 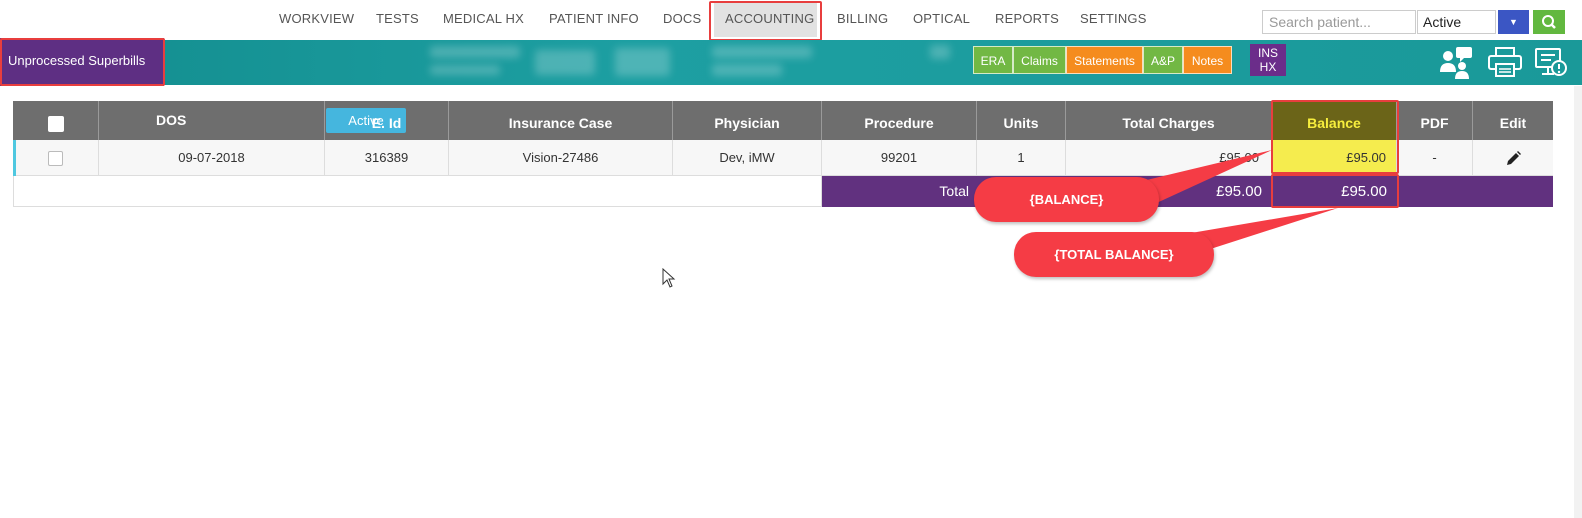 I want to click on page-scrollbar, so click(x=1578, y=302).